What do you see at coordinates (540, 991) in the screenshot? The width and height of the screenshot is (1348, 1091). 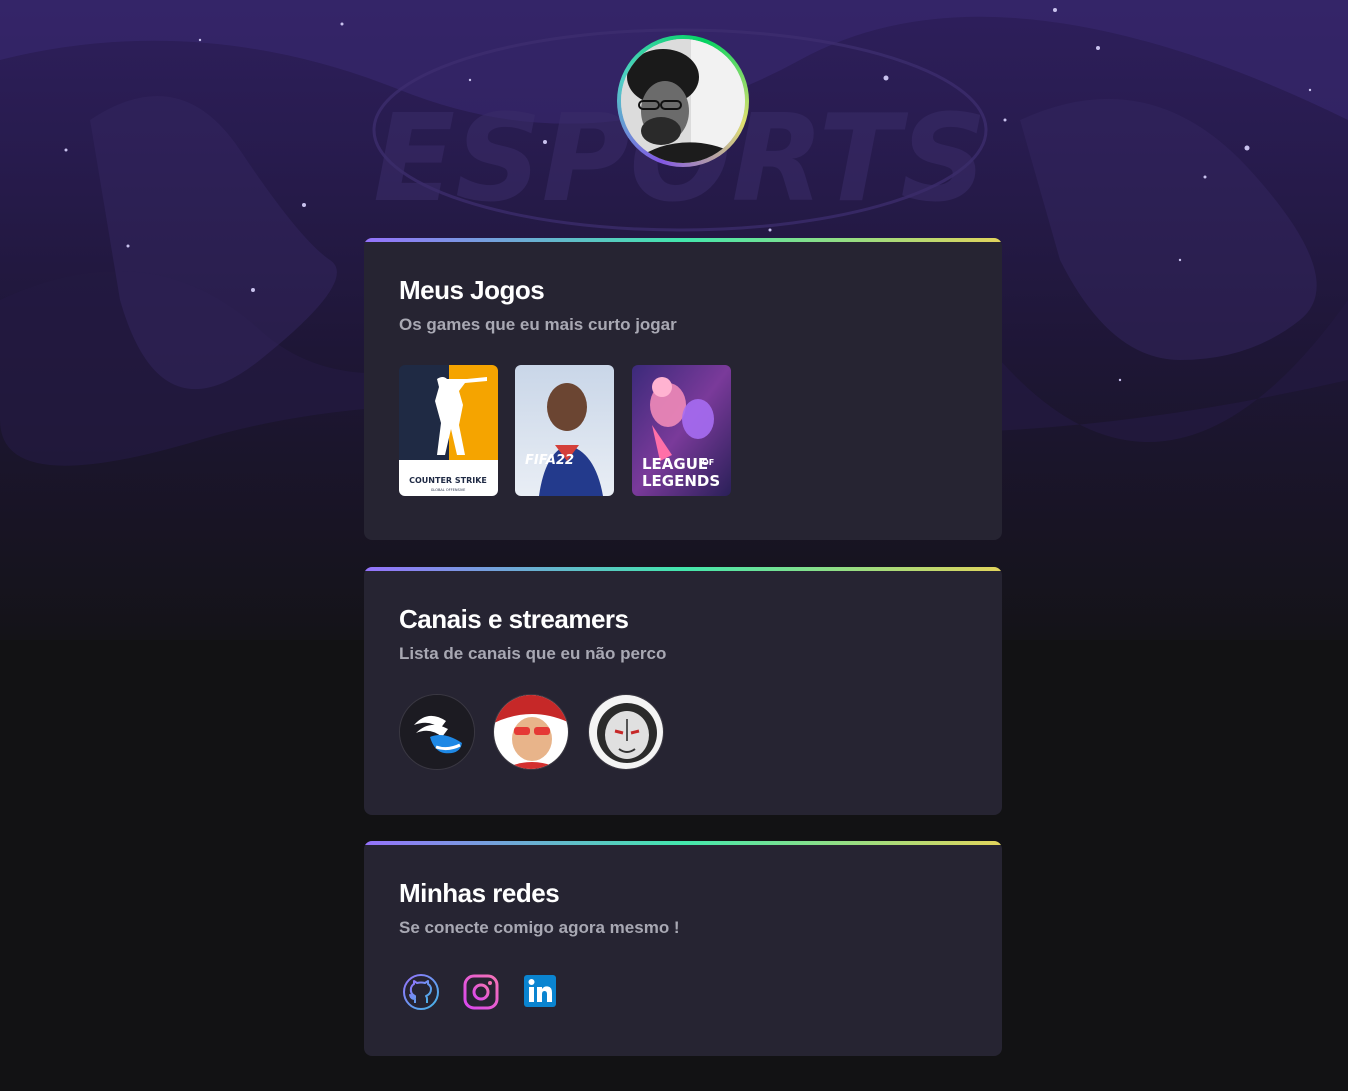 I see `linkedin-icon` at bounding box center [540, 991].